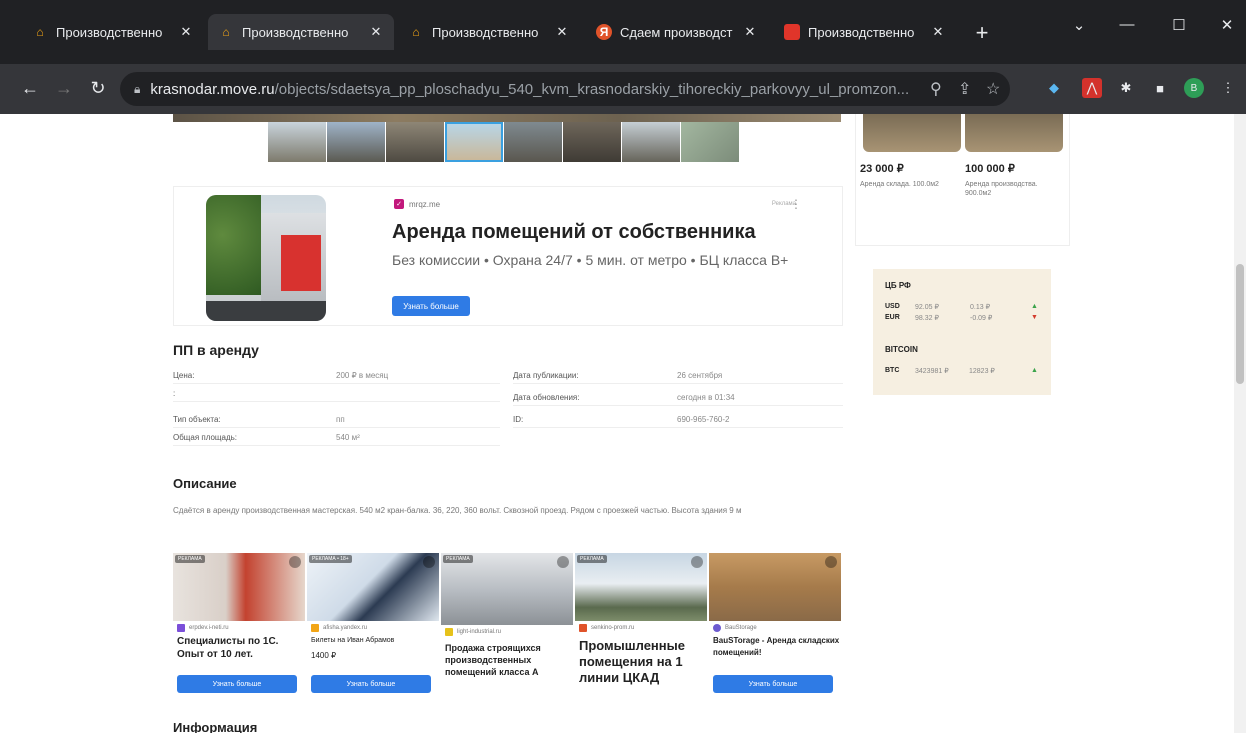 This screenshot has height=733, width=1246. What do you see at coordinates (507, 118) in the screenshot?
I see `main-photo-bottom` at bounding box center [507, 118].